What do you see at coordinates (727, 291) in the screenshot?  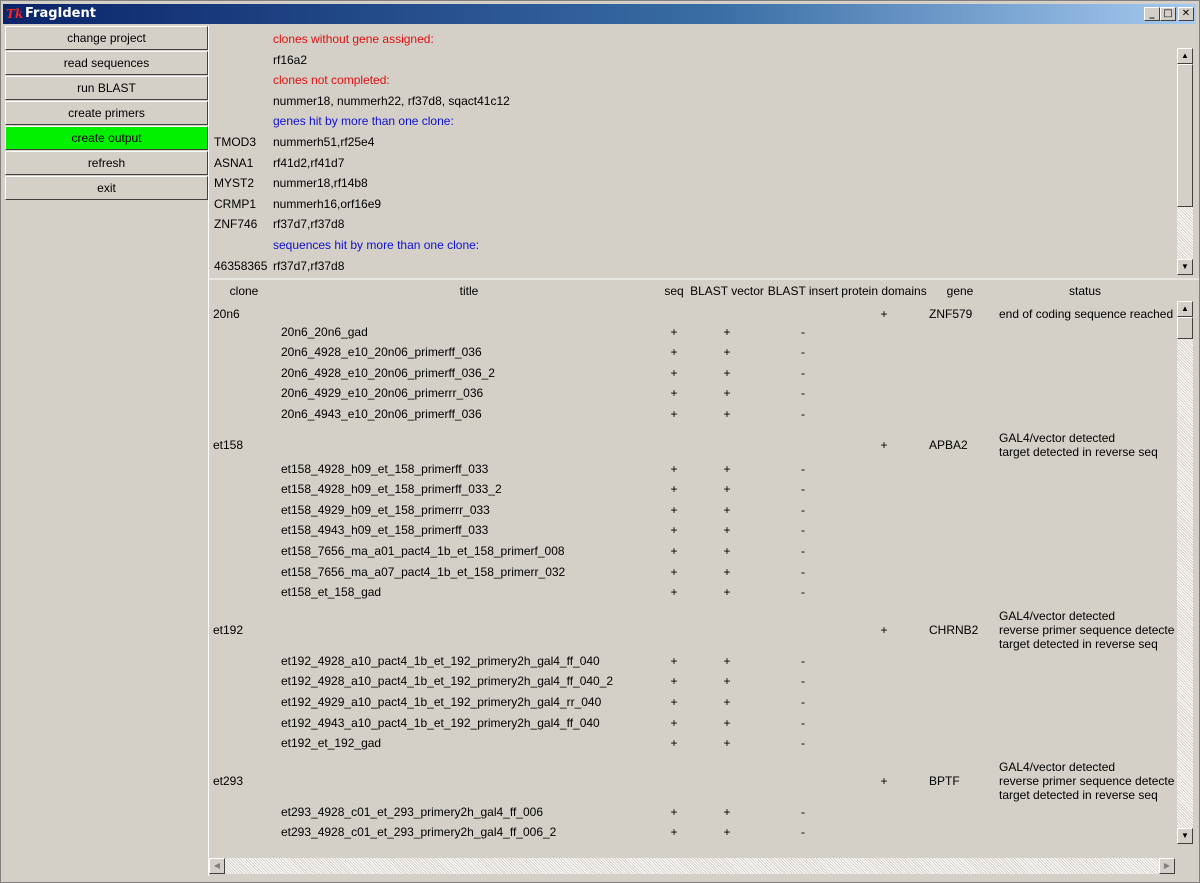 I see `column-header-blast-vector: BLAST vector` at bounding box center [727, 291].